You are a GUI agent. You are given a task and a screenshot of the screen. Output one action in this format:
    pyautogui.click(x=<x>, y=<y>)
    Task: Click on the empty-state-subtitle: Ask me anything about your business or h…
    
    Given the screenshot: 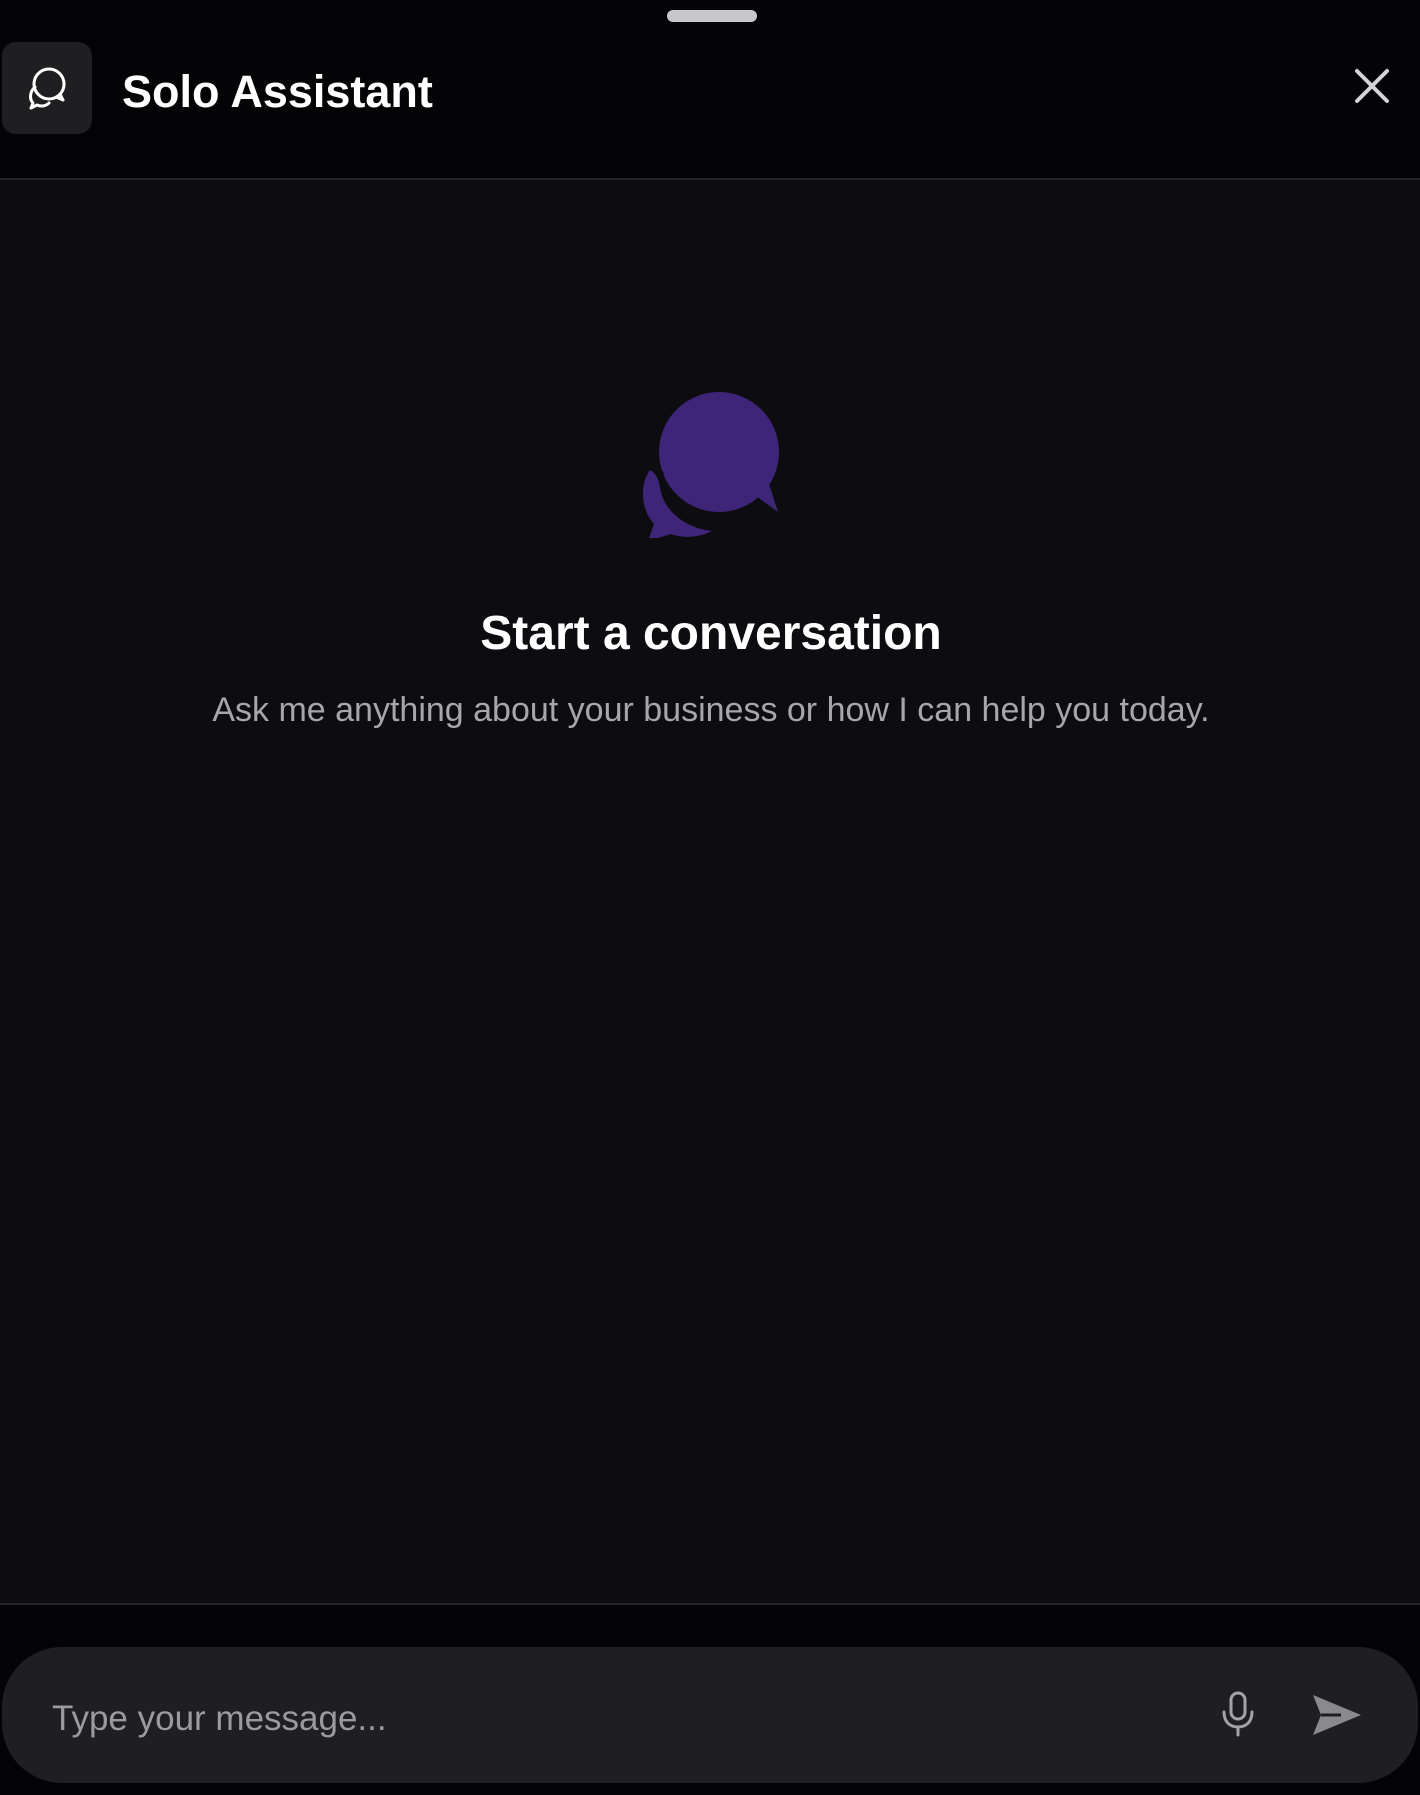 What is the action you would take?
    pyautogui.click(x=711, y=710)
    